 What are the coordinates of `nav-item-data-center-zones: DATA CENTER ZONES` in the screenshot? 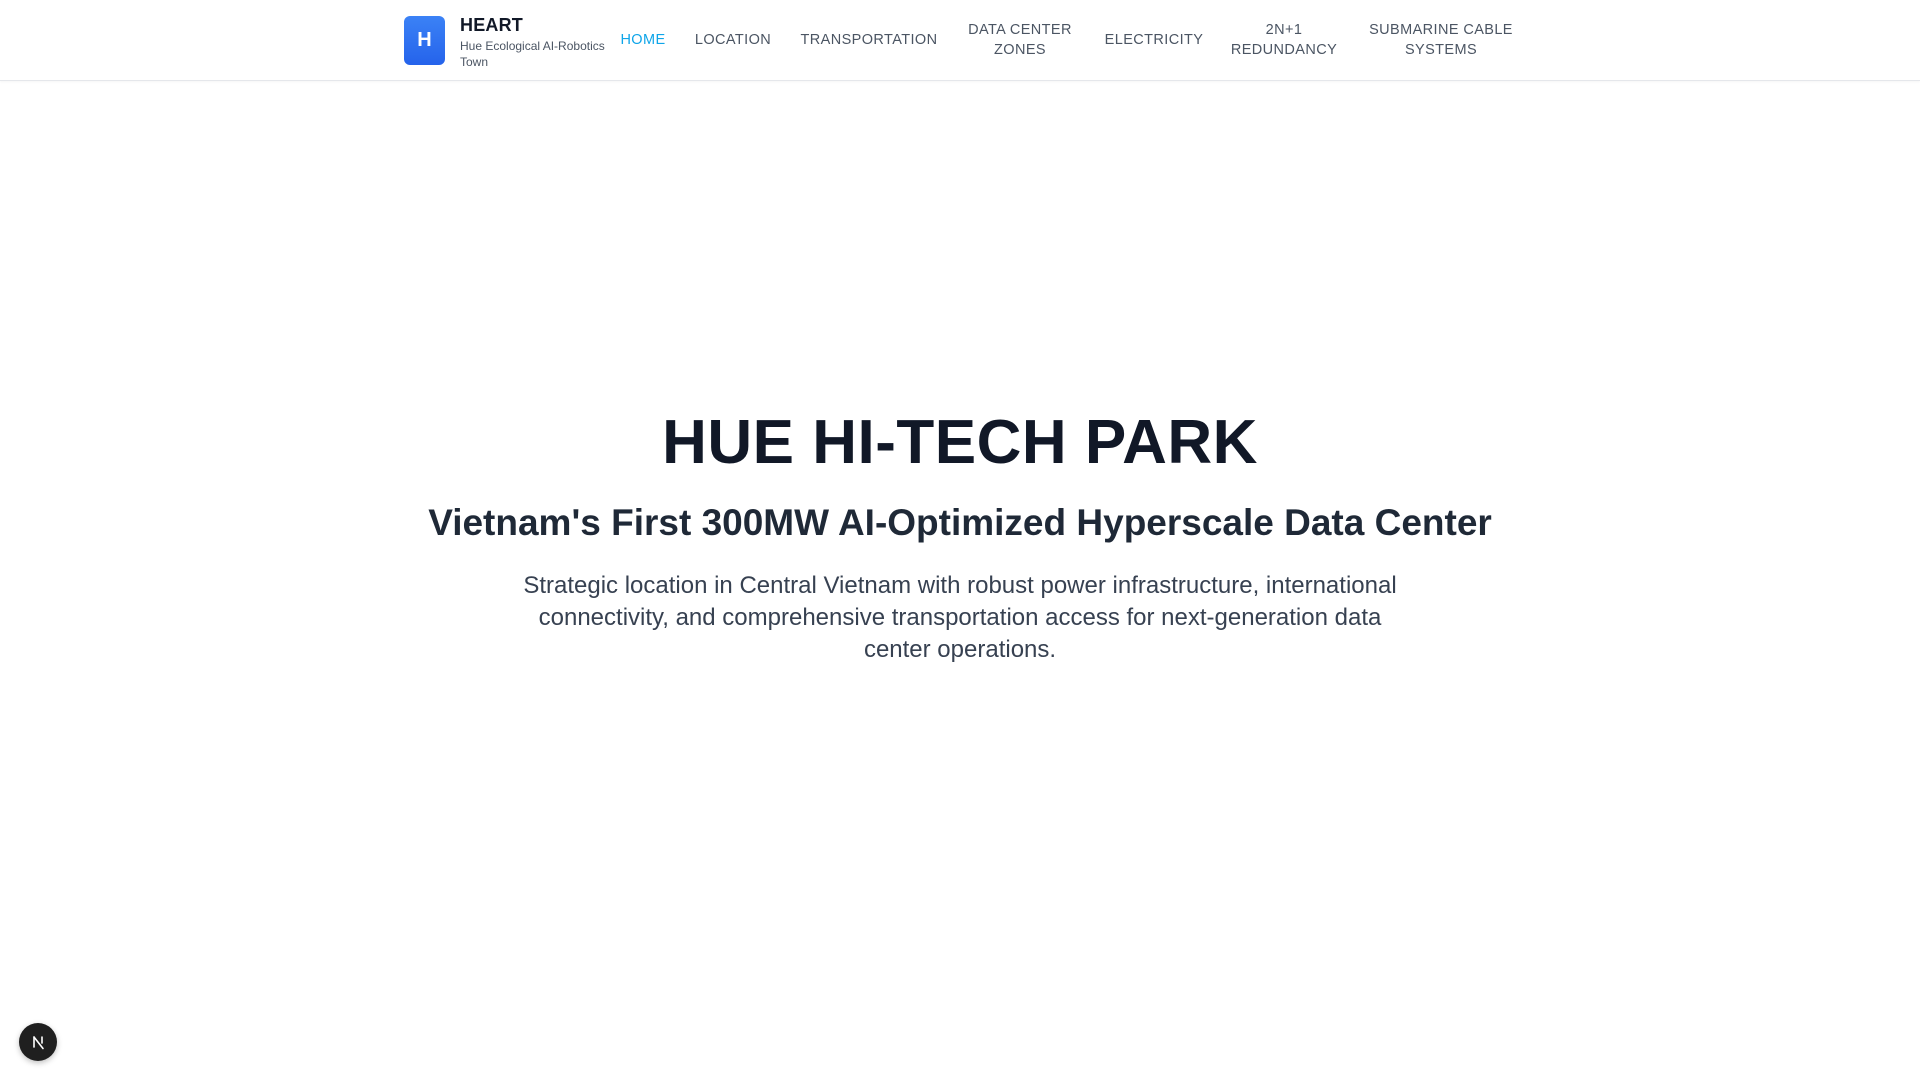 It's located at (1020, 40).